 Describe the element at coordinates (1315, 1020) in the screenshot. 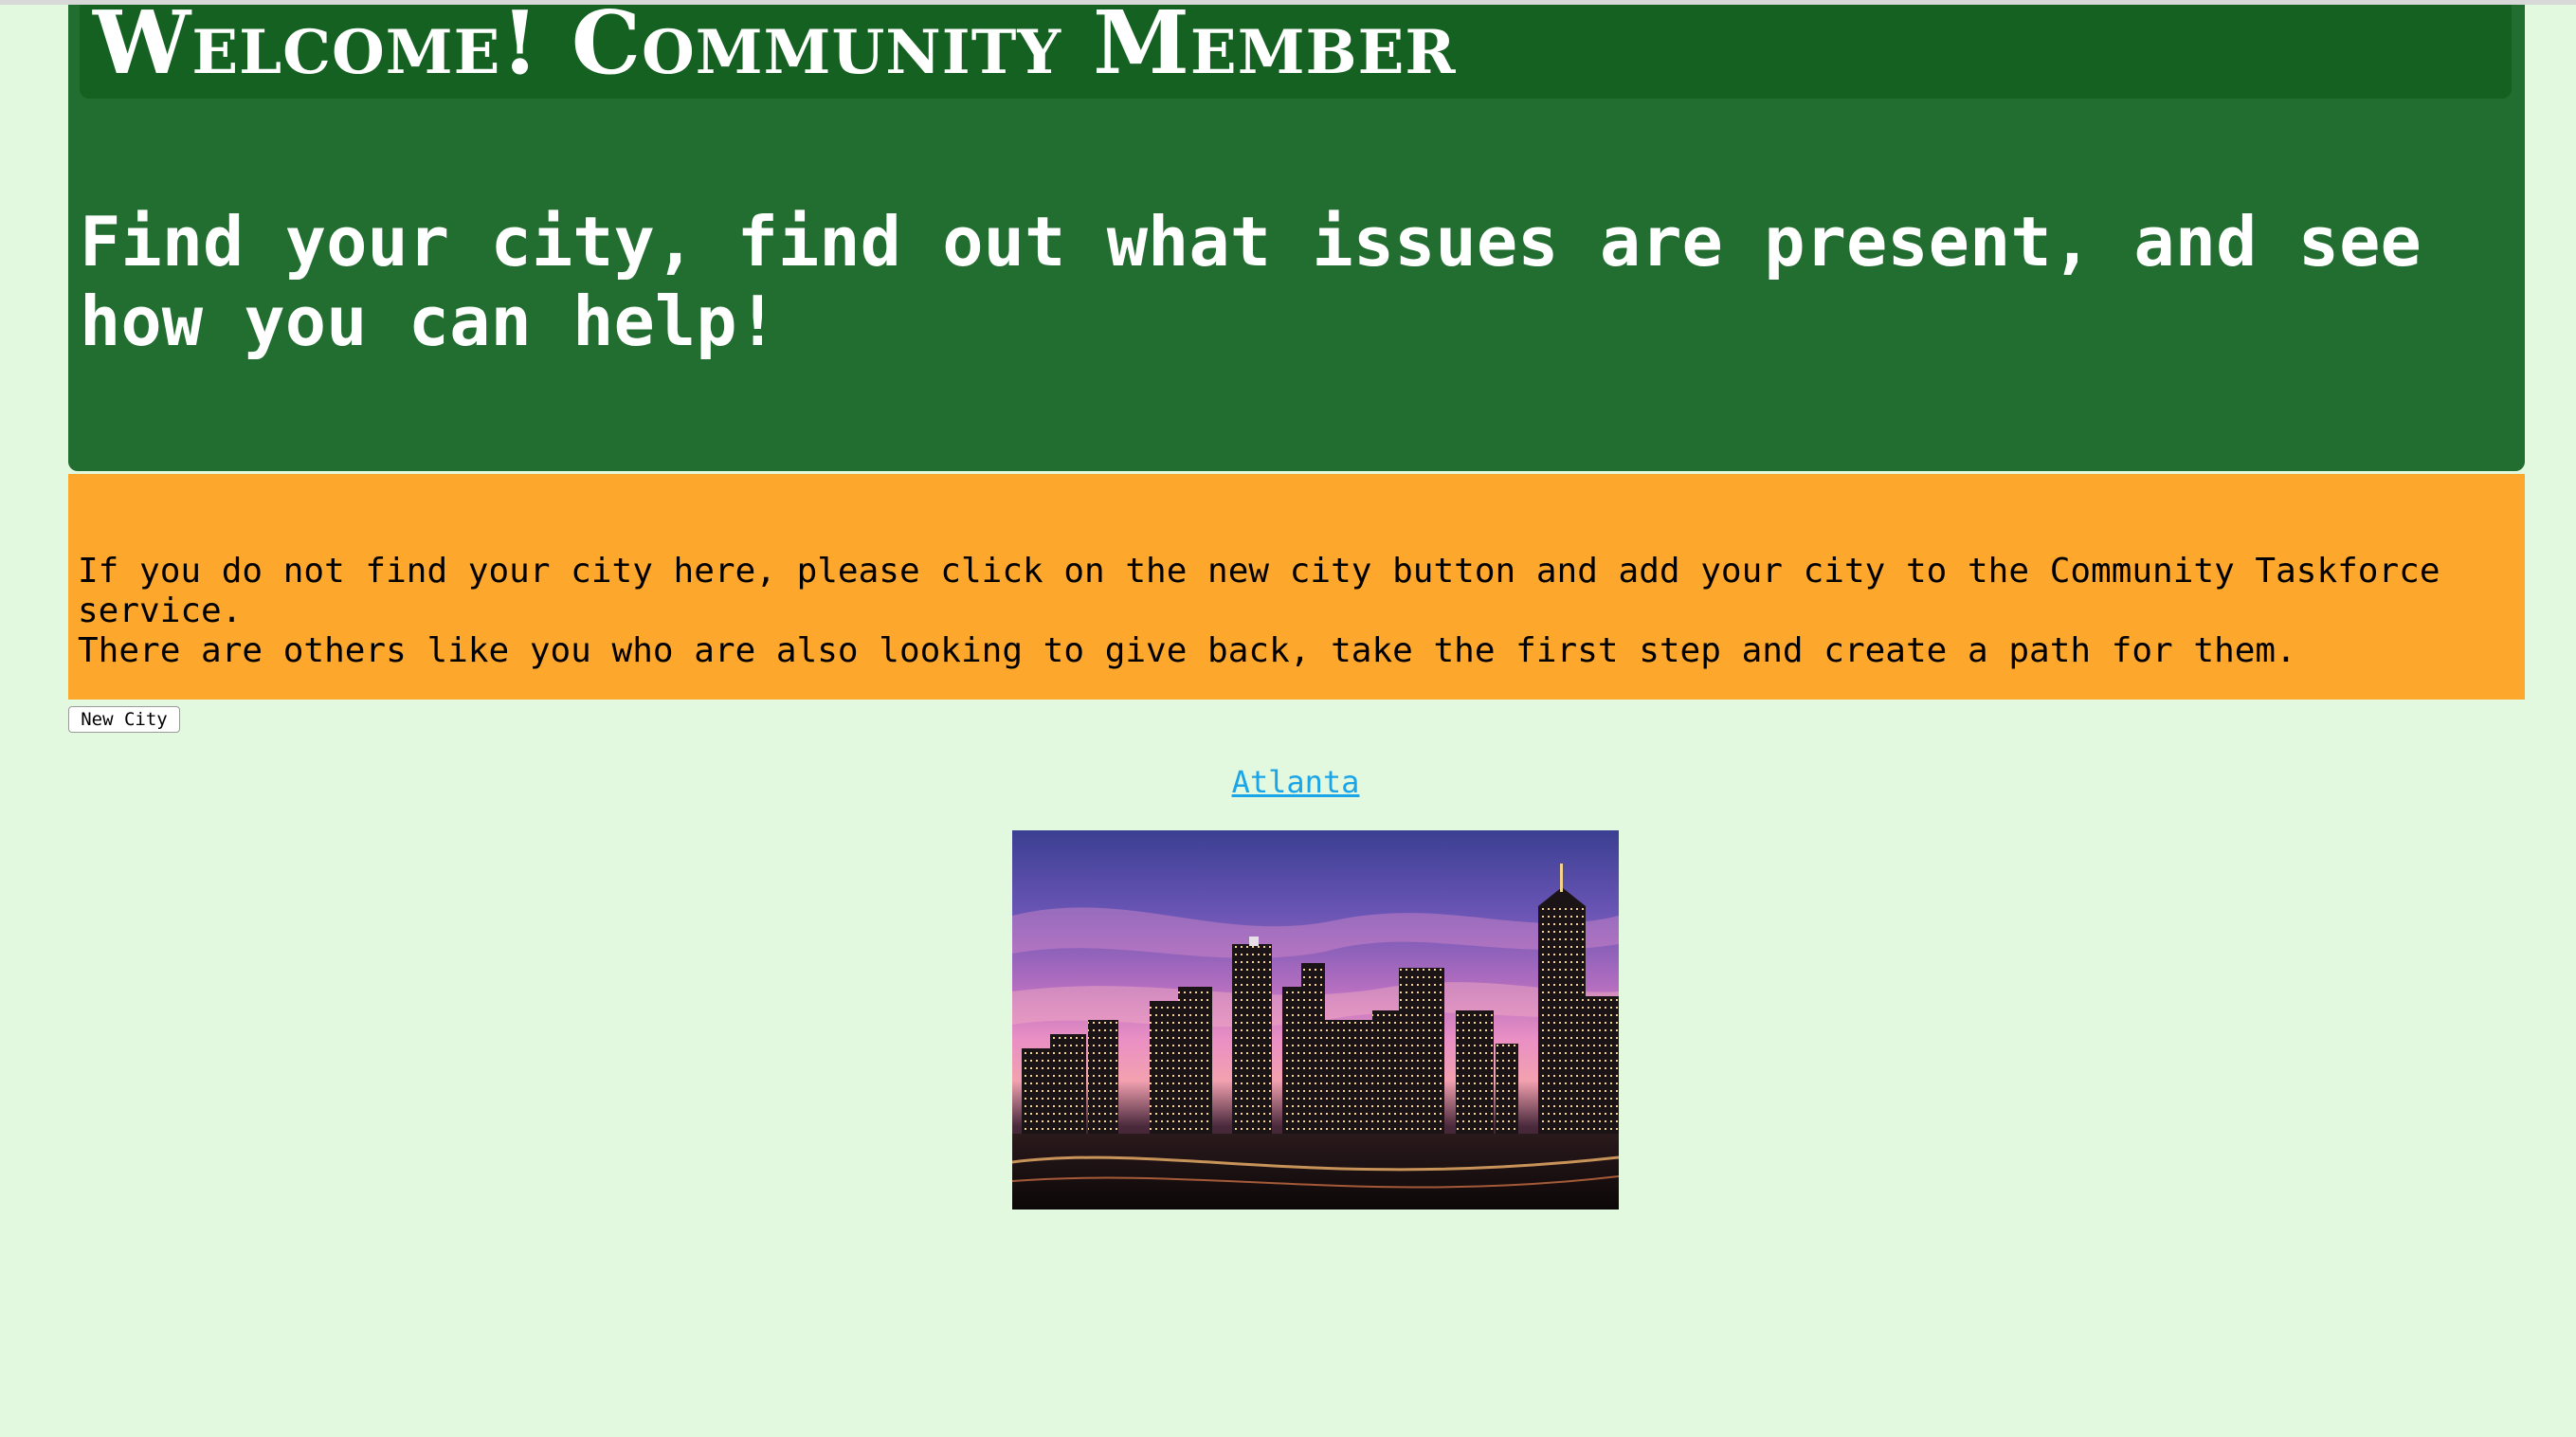

I see `city-image-atlanta` at that location.